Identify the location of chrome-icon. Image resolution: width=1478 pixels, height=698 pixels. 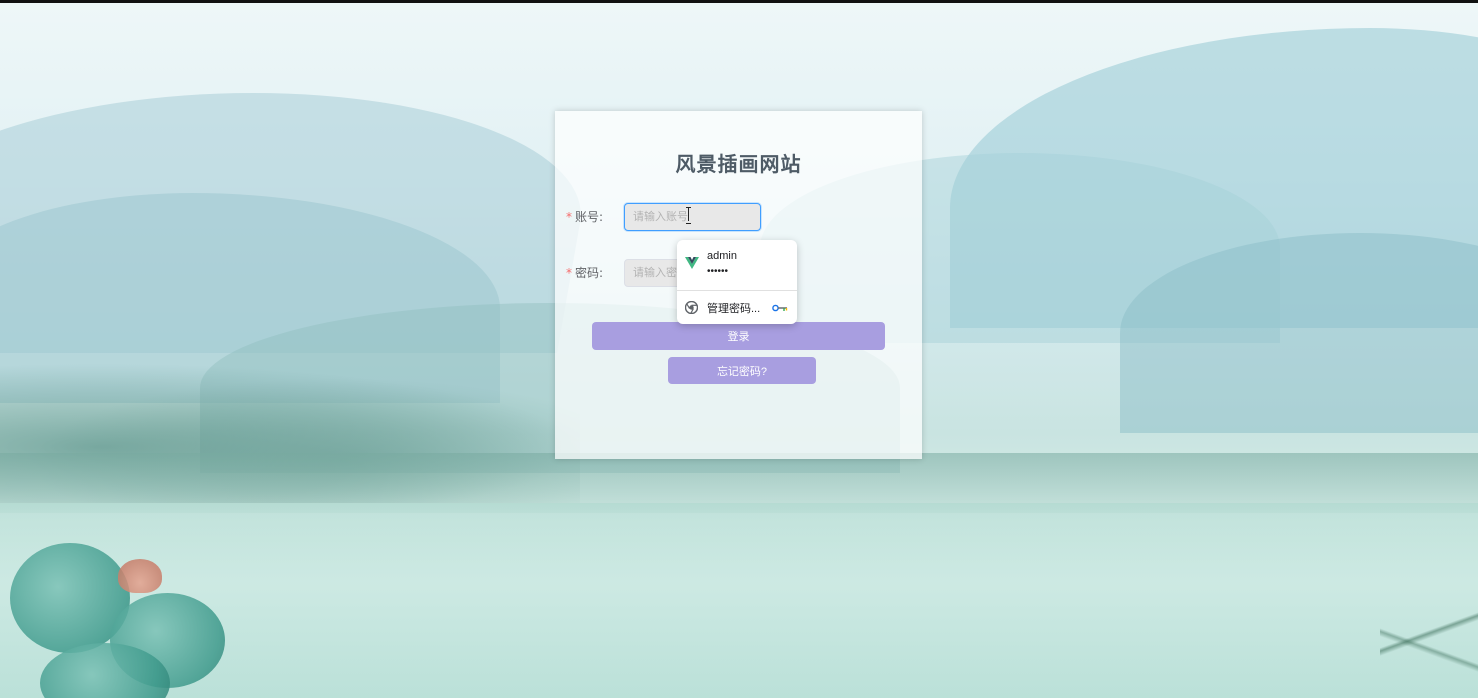
(691, 307).